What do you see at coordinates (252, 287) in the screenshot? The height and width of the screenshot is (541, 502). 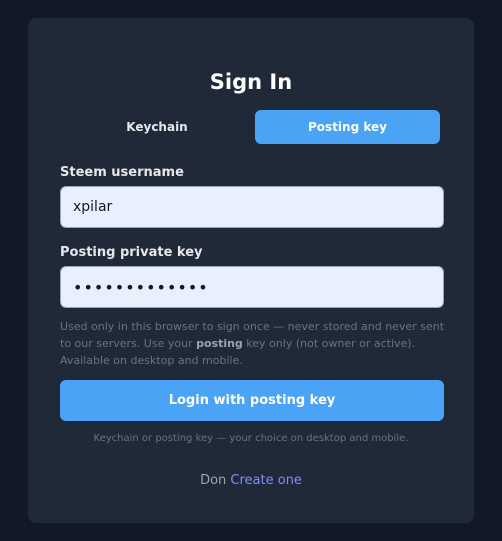 I see `posting-key-input` at bounding box center [252, 287].